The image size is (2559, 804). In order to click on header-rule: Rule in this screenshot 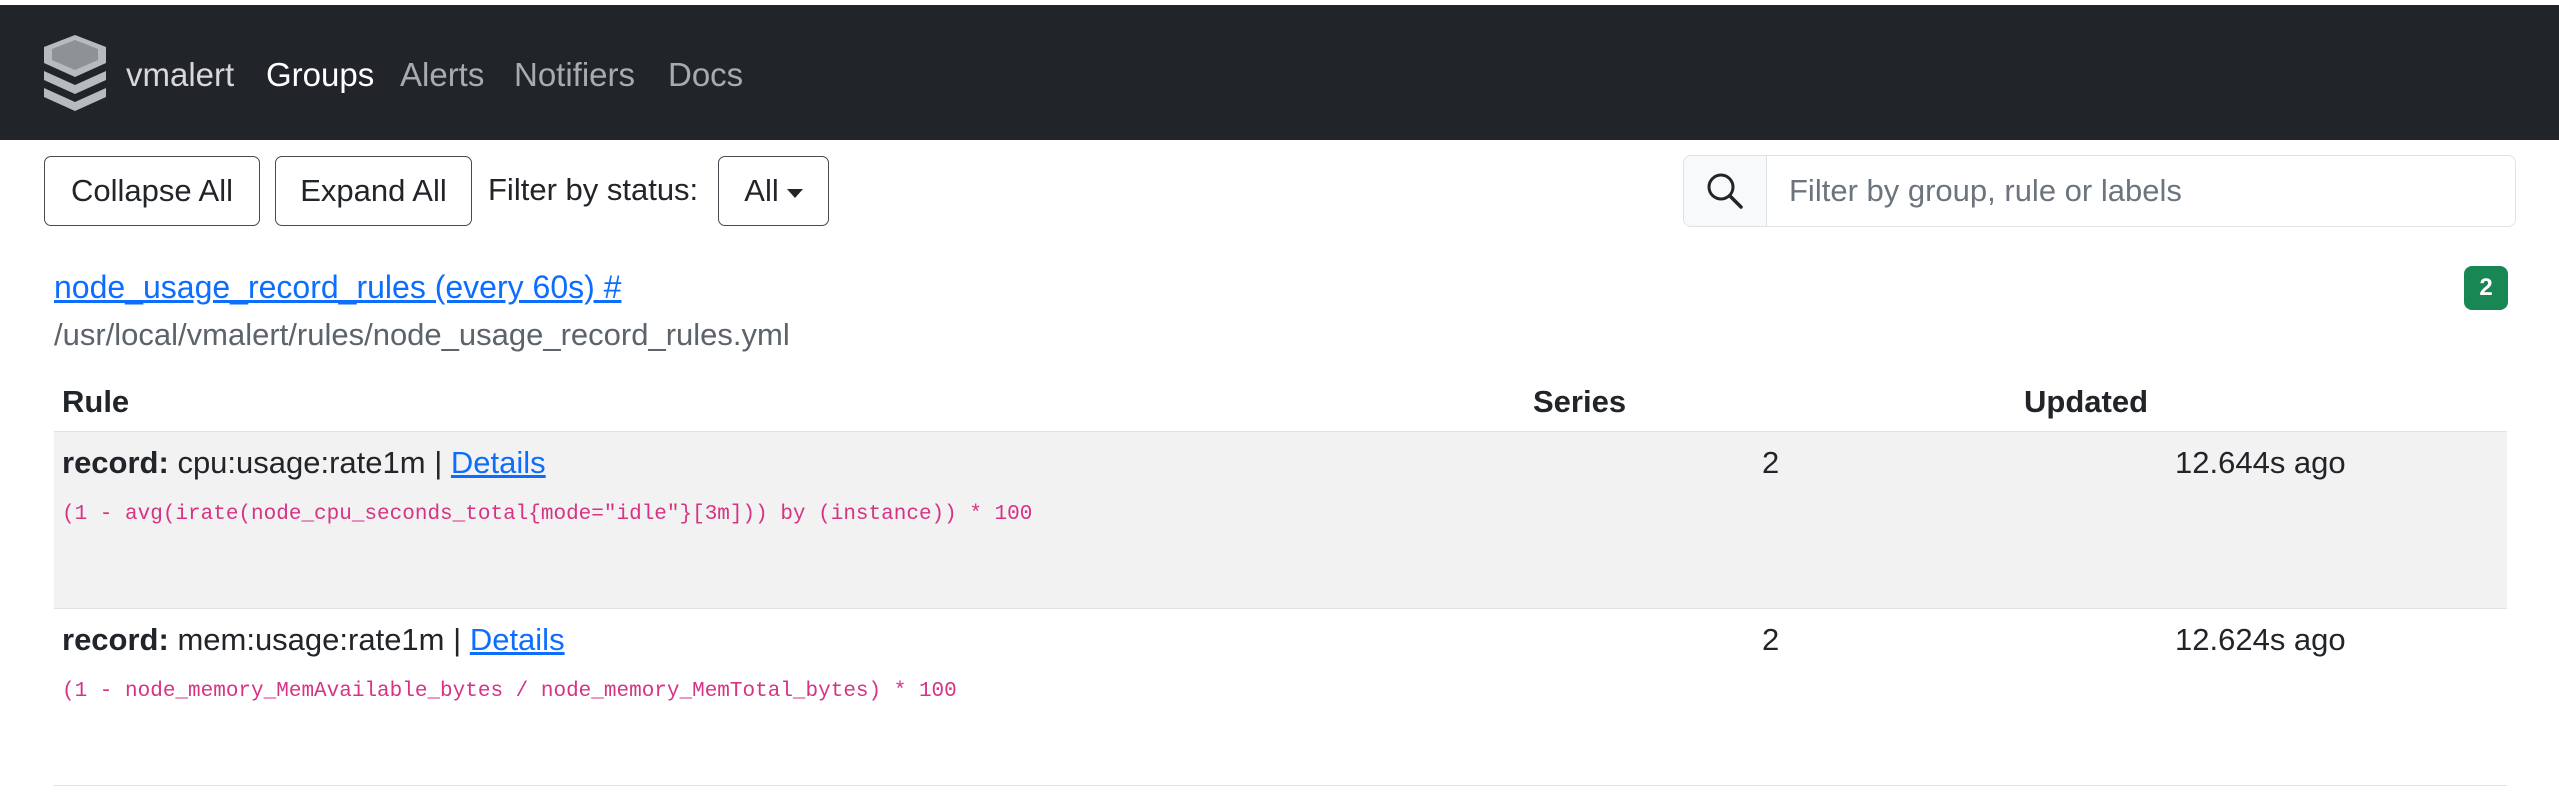, I will do `click(96, 401)`.